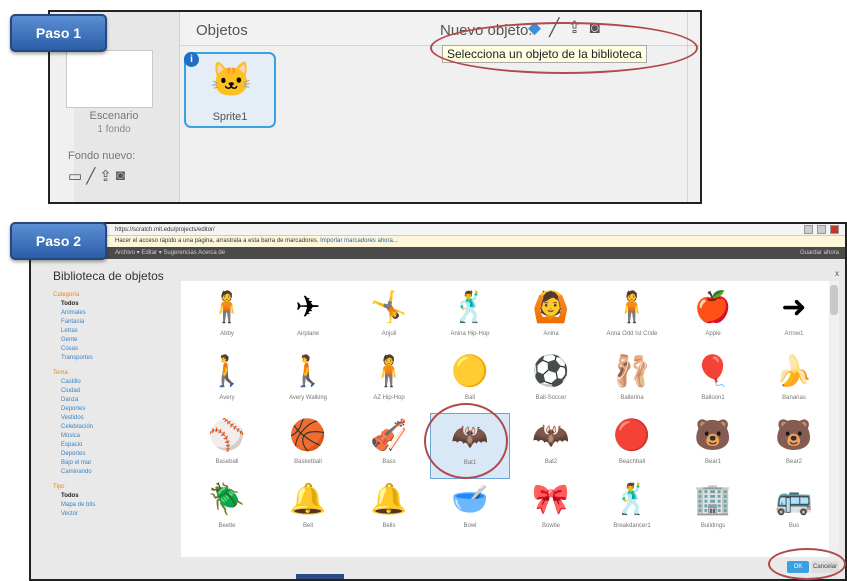  I want to click on sprite-tile-ball-soccer: ⚽ Ball-Soccer, so click(551, 382).